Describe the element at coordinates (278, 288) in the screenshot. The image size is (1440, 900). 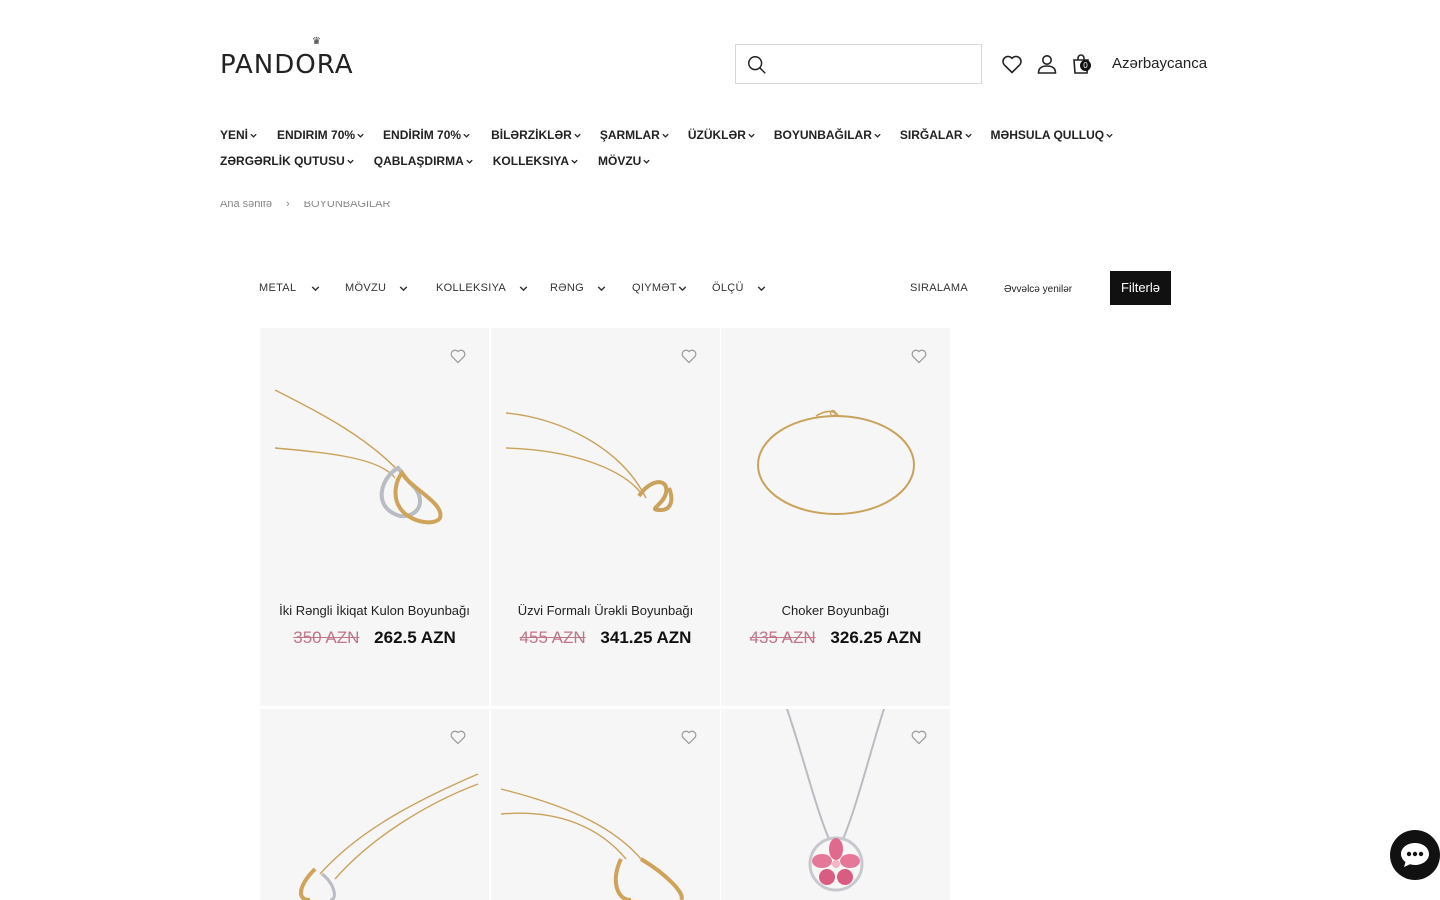
I see `filter-label: METAL` at that location.